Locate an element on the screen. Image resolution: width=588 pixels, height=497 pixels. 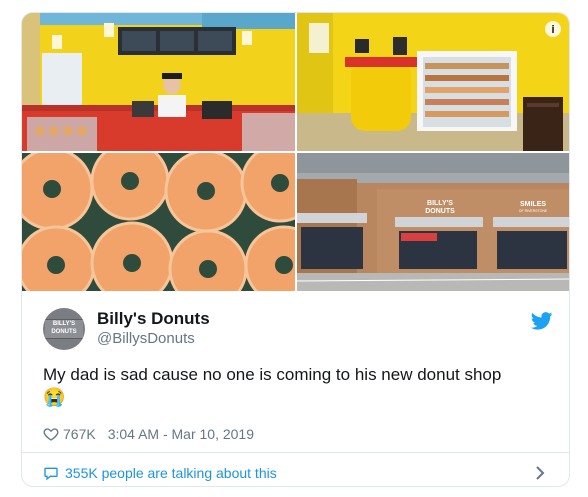
photo-interior: i is located at coordinates (158, 82).